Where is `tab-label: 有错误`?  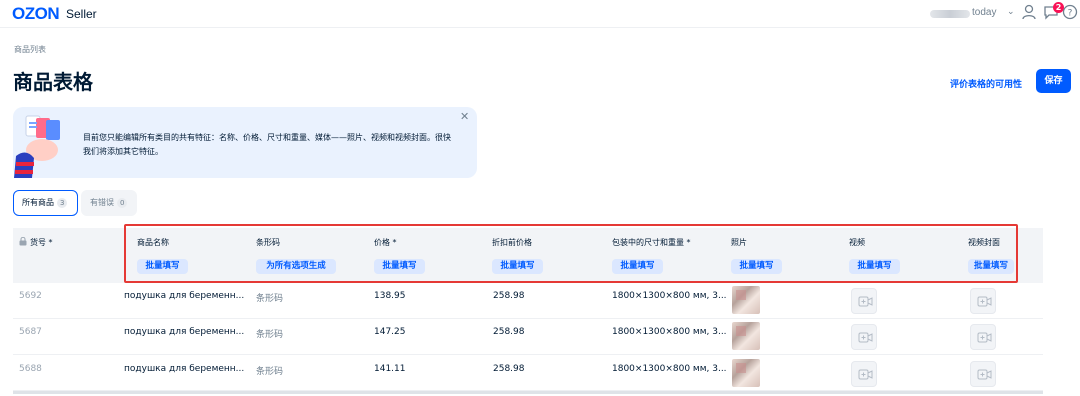 tab-label: 有错误 is located at coordinates (102, 202).